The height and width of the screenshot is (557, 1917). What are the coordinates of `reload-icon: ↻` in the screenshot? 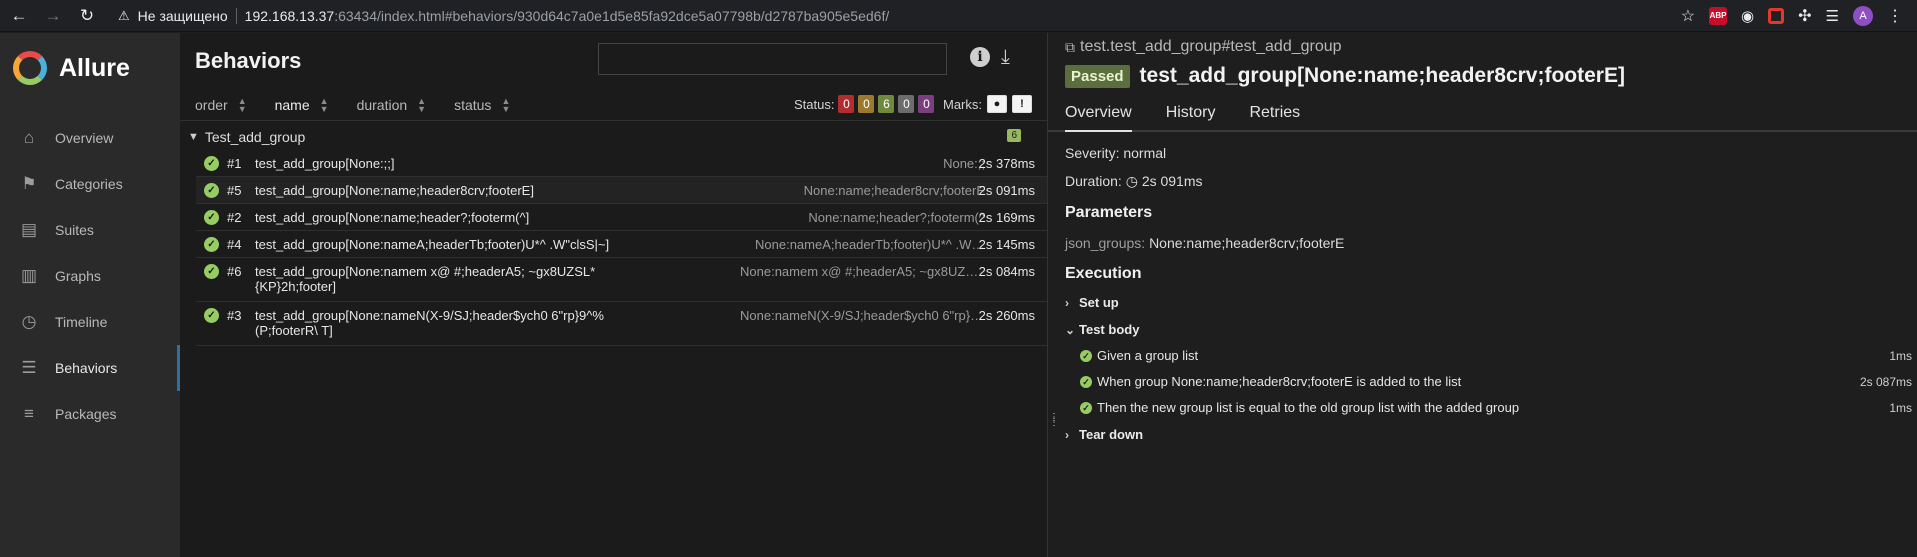 It's located at (87, 16).